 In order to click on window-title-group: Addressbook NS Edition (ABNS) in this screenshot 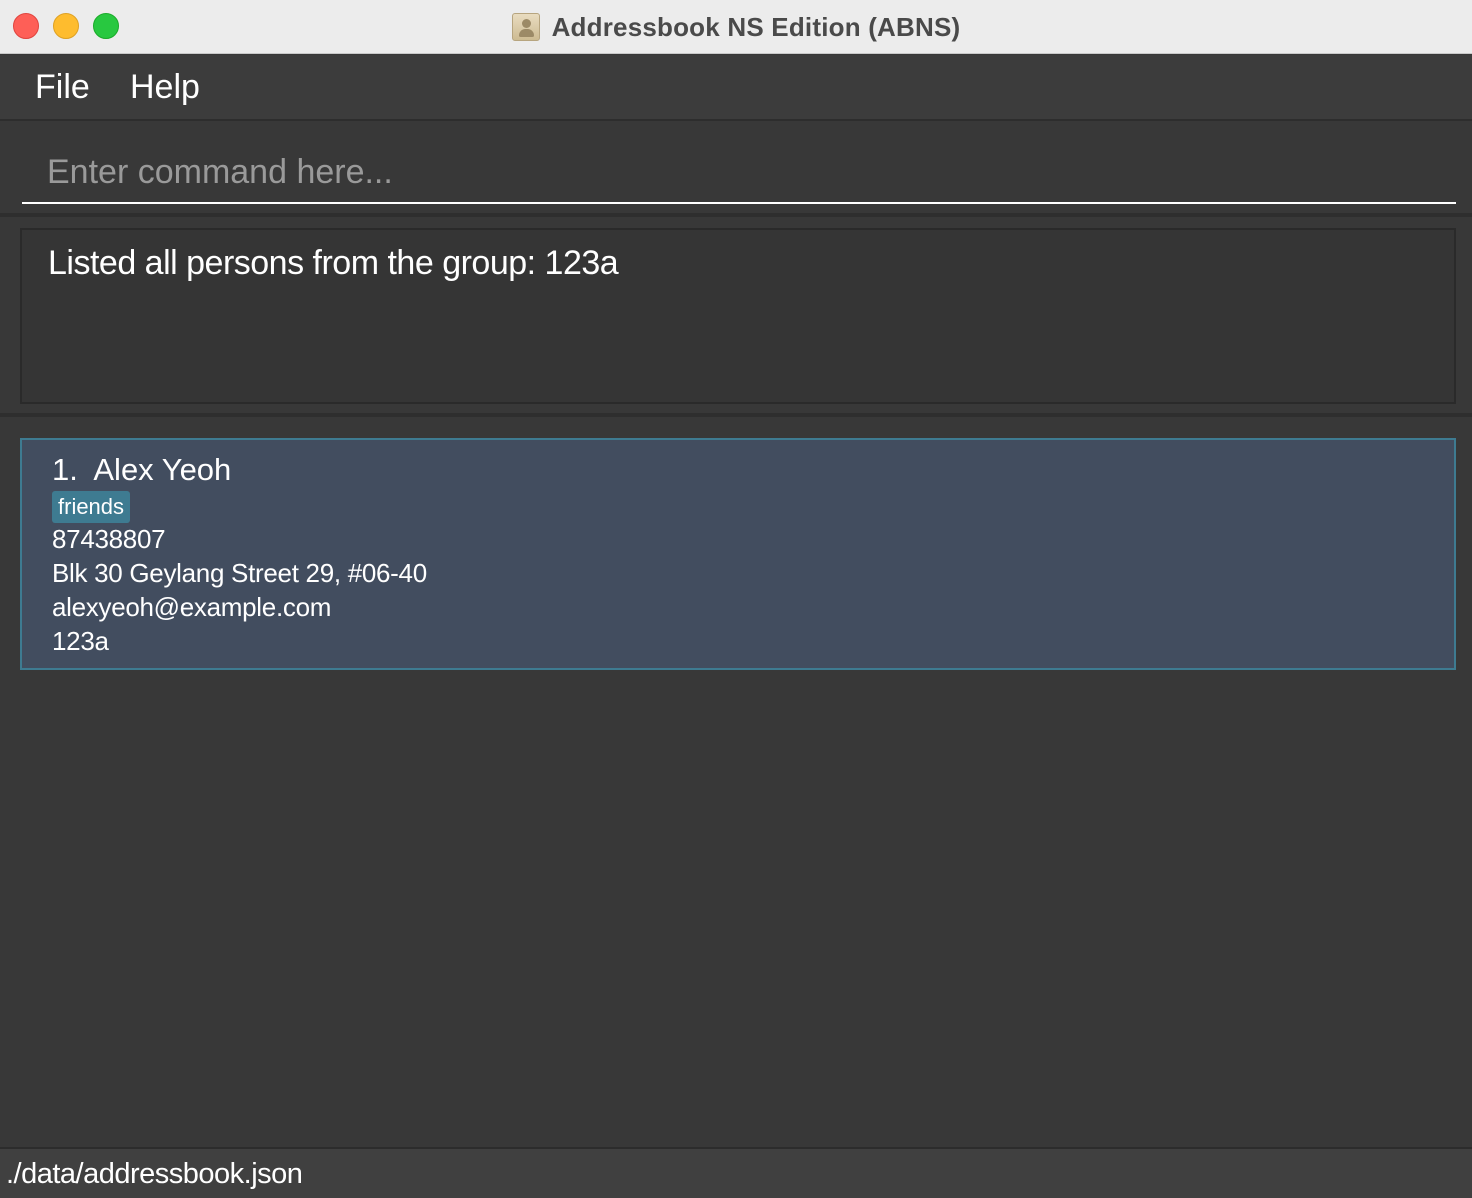, I will do `click(736, 27)`.